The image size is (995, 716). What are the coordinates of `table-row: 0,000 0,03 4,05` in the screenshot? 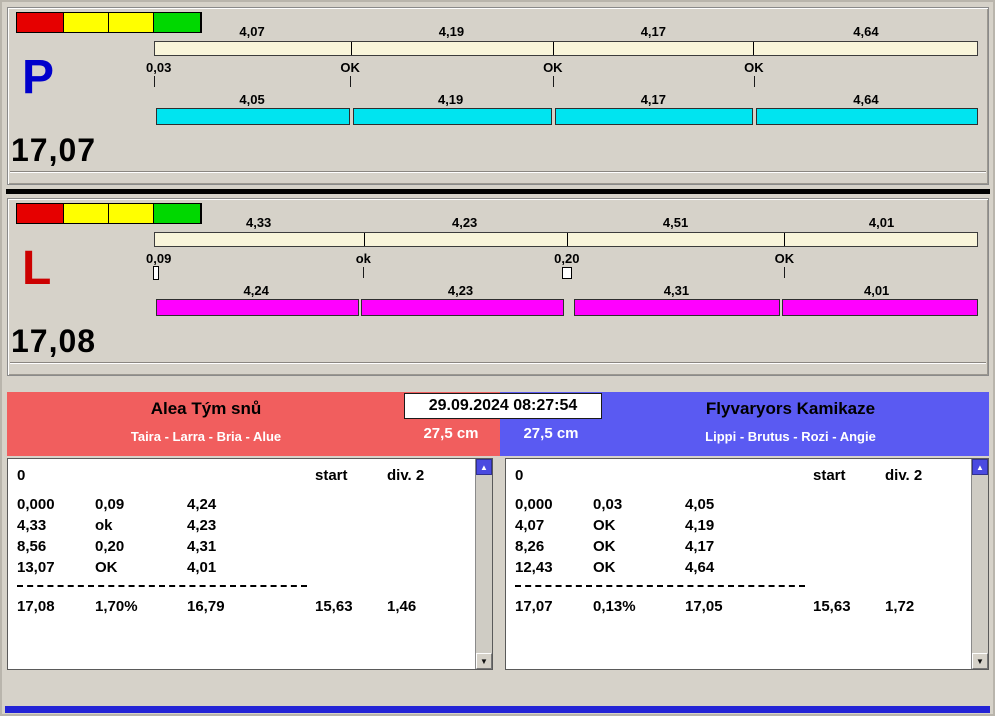 It's located at (740, 504).